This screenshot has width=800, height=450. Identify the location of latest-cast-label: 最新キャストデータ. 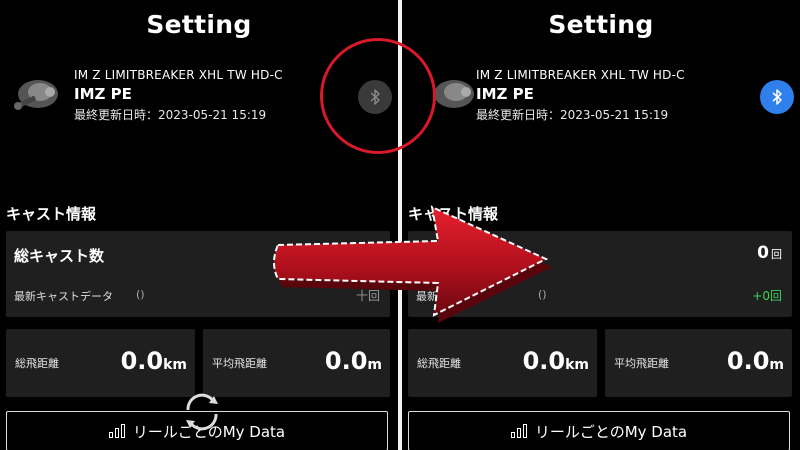
(63, 296).